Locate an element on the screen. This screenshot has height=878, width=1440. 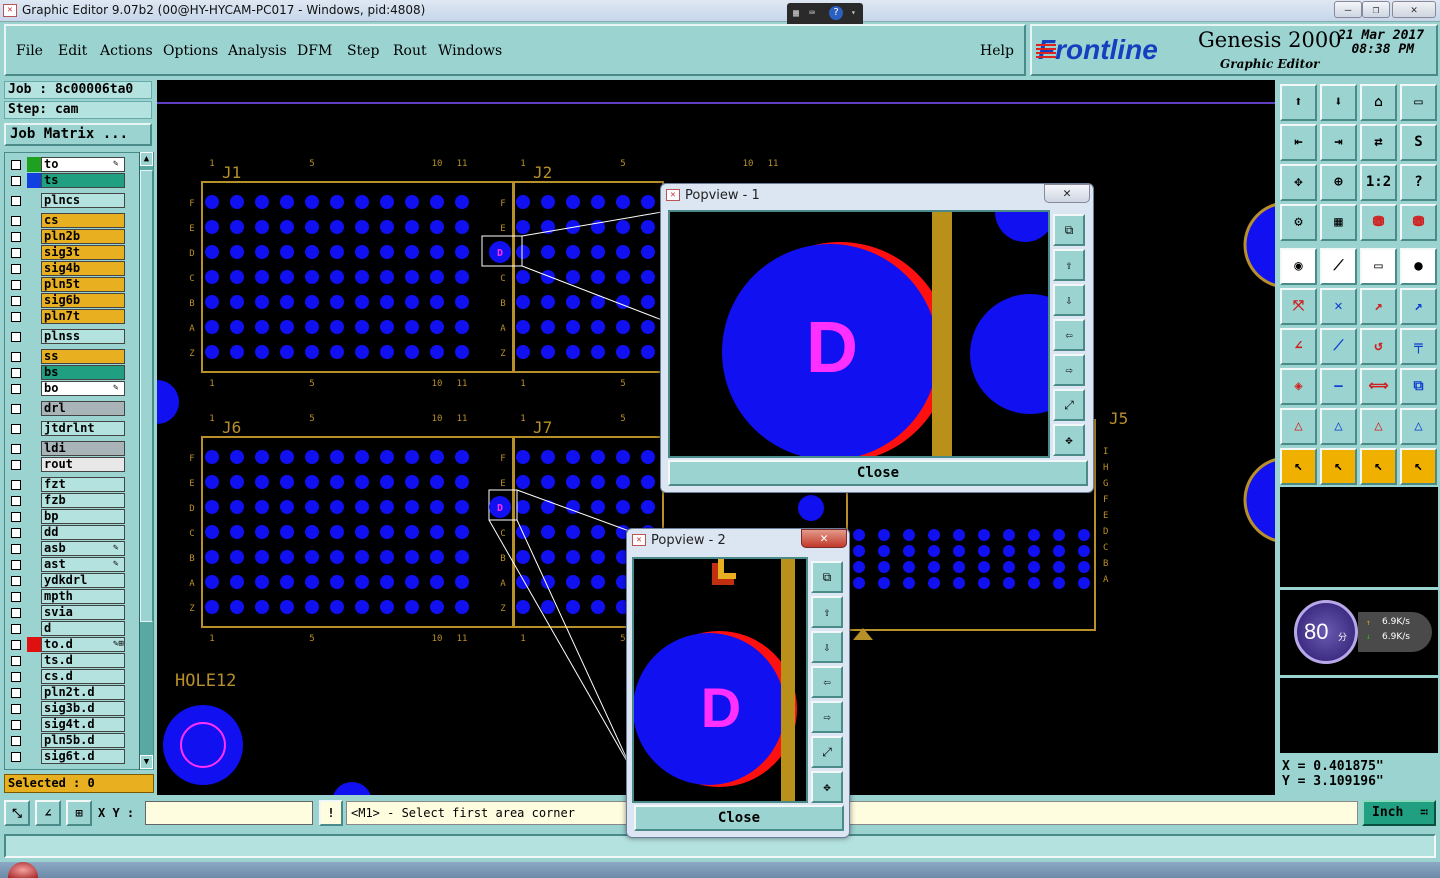
layer-name: cs is located at coordinates (83, 220).